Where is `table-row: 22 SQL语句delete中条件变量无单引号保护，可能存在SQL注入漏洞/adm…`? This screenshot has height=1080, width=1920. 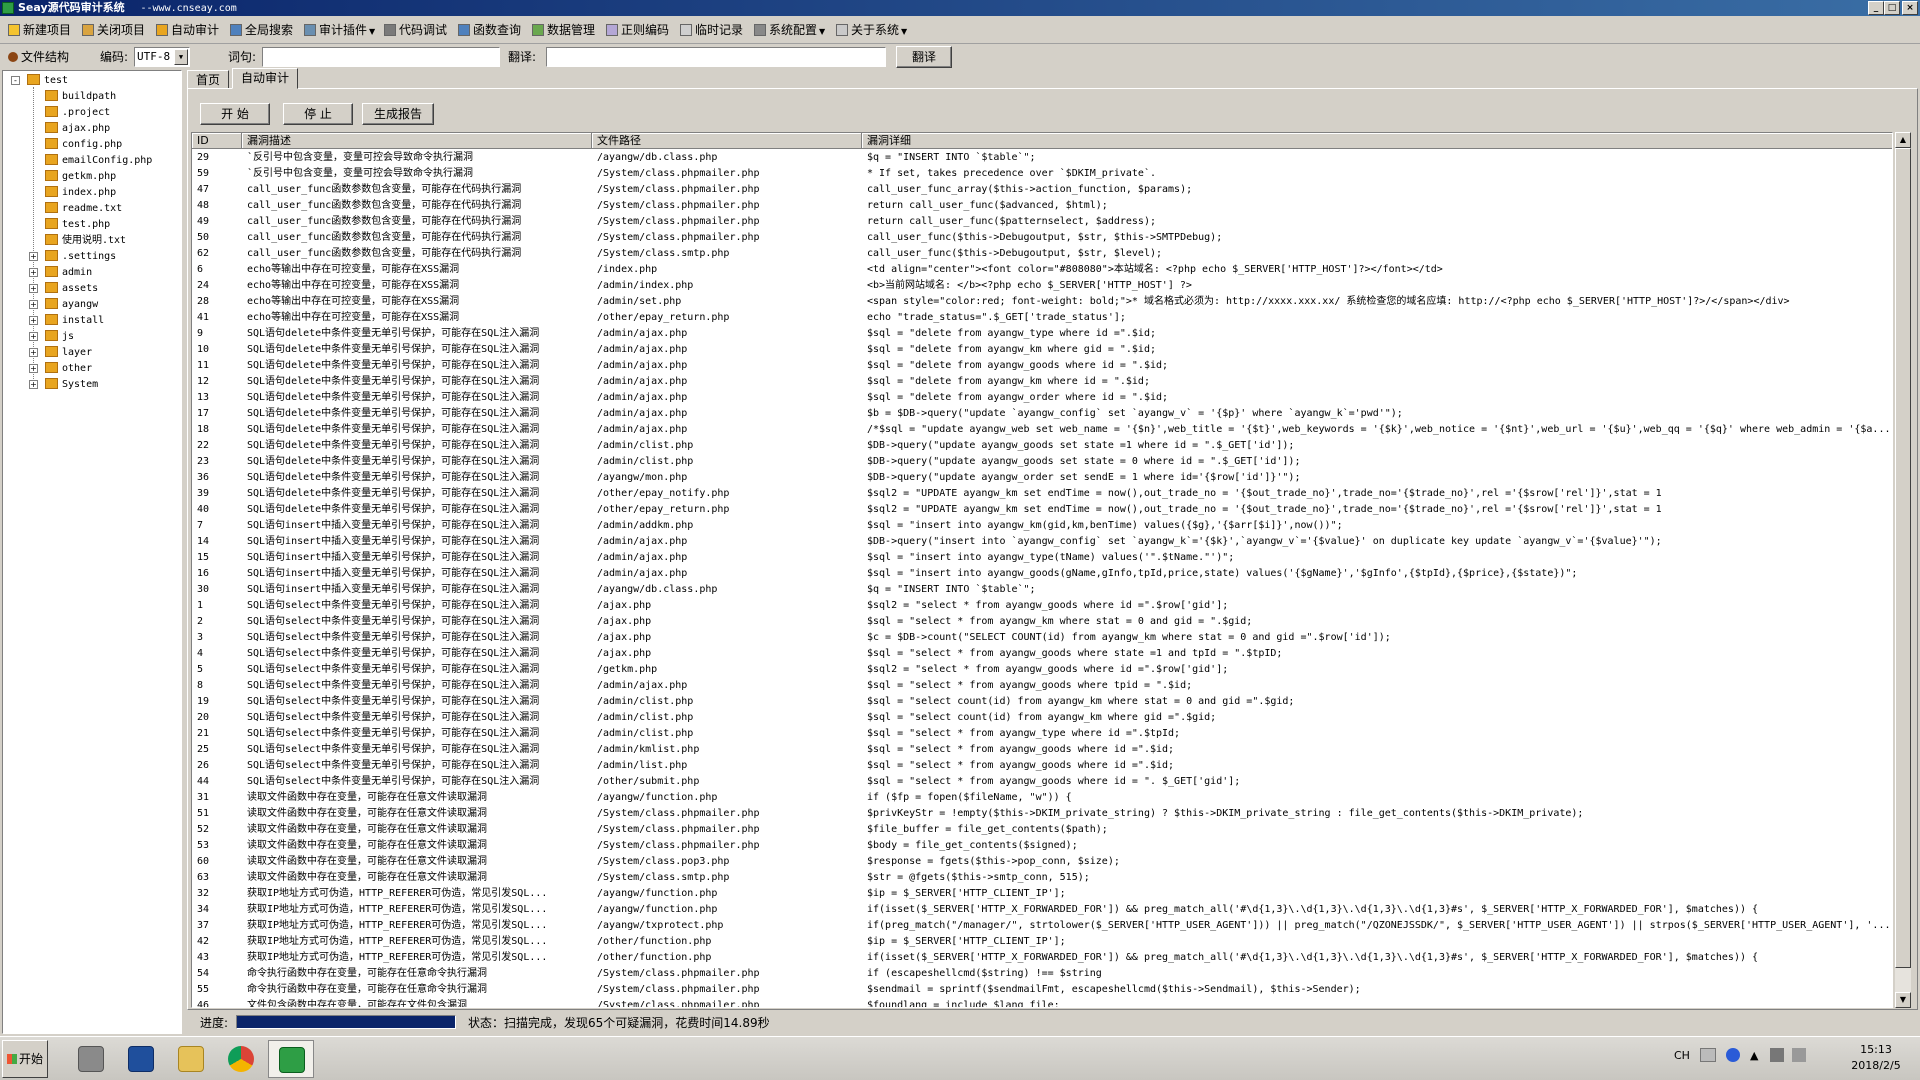
table-row: 22 SQL语句delete中条件变量无单引号保护，可能存在SQL注入漏洞/adm… is located at coordinates (1042, 446).